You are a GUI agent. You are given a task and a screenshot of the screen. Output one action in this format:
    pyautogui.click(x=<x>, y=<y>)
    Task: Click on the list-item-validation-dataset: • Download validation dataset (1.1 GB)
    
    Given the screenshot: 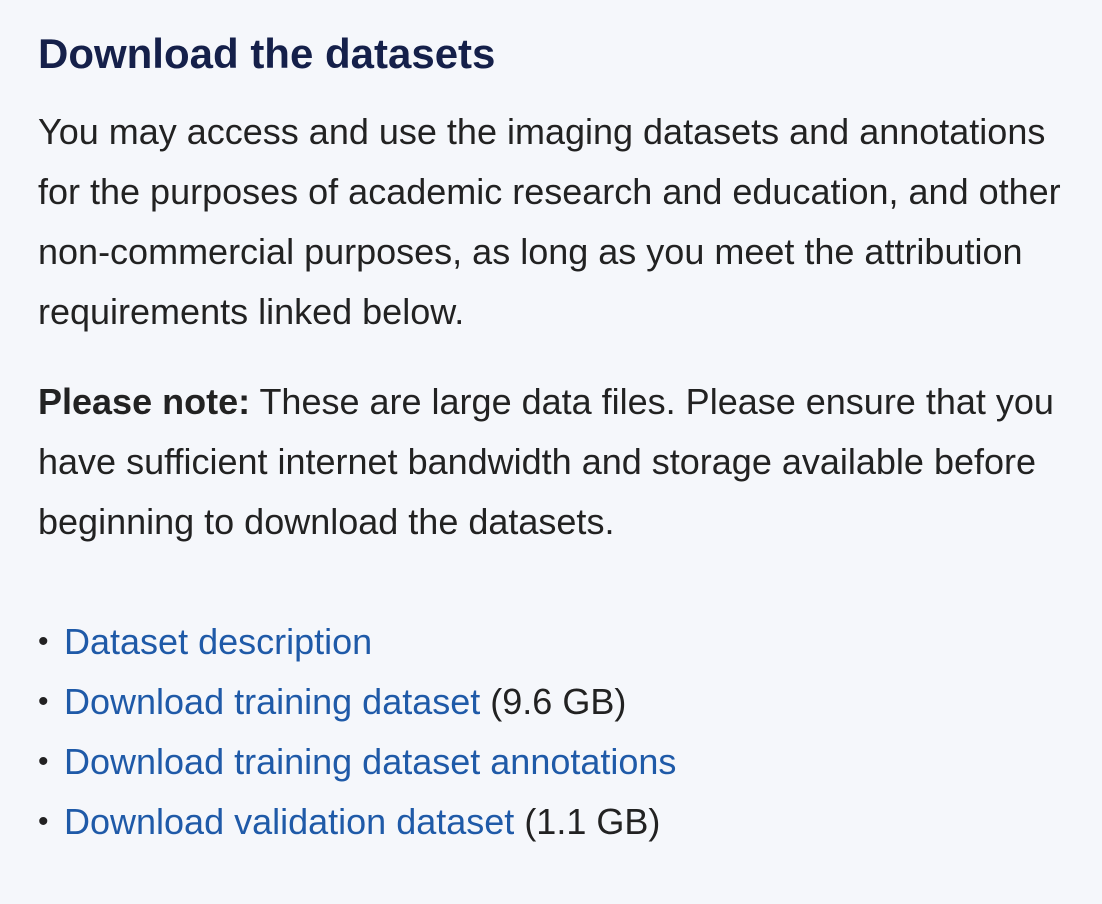 What is the action you would take?
    pyautogui.click(x=551, y=822)
    